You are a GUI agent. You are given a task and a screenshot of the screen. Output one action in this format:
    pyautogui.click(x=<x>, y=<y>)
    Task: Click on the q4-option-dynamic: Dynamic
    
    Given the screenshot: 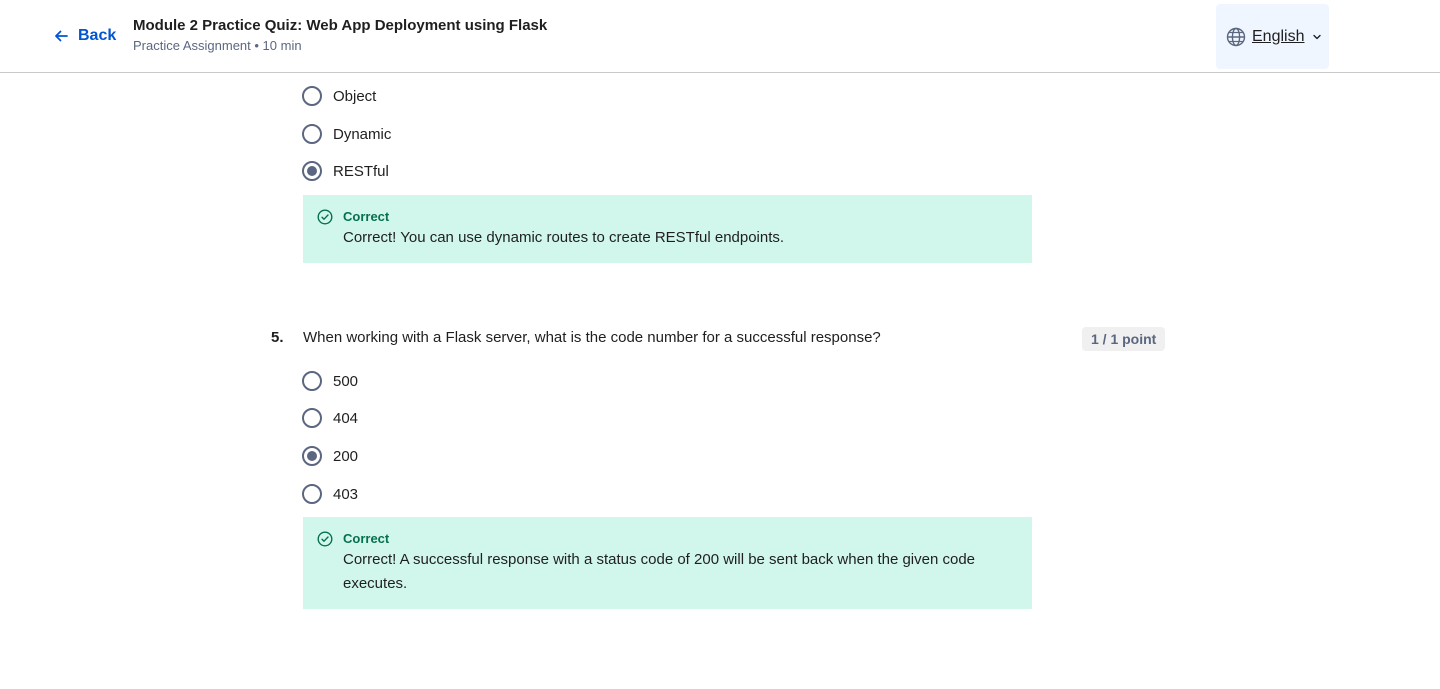 What is the action you would take?
    pyautogui.click(x=346, y=134)
    